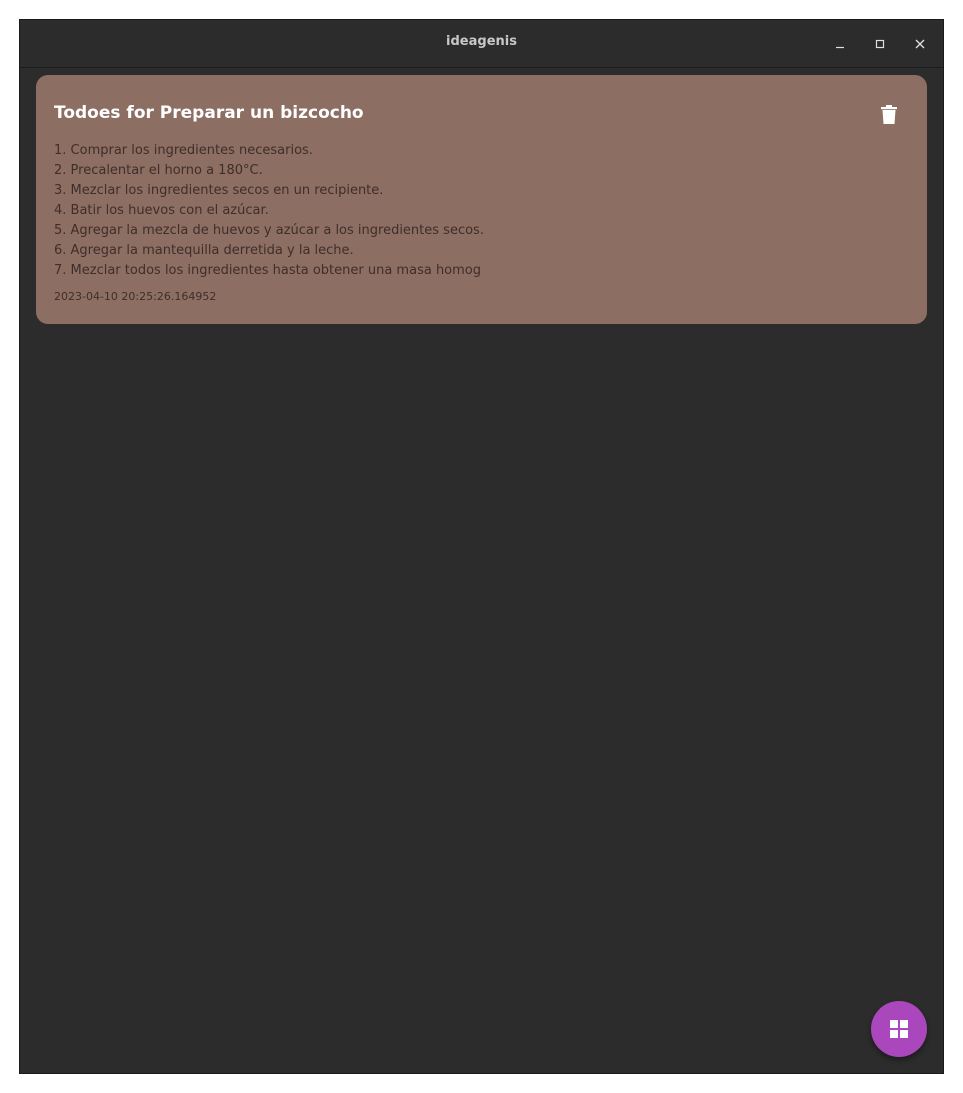 This screenshot has height=1093, width=963. Describe the element at coordinates (840, 47) in the screenshot. I see `minimize-icon` at that location.